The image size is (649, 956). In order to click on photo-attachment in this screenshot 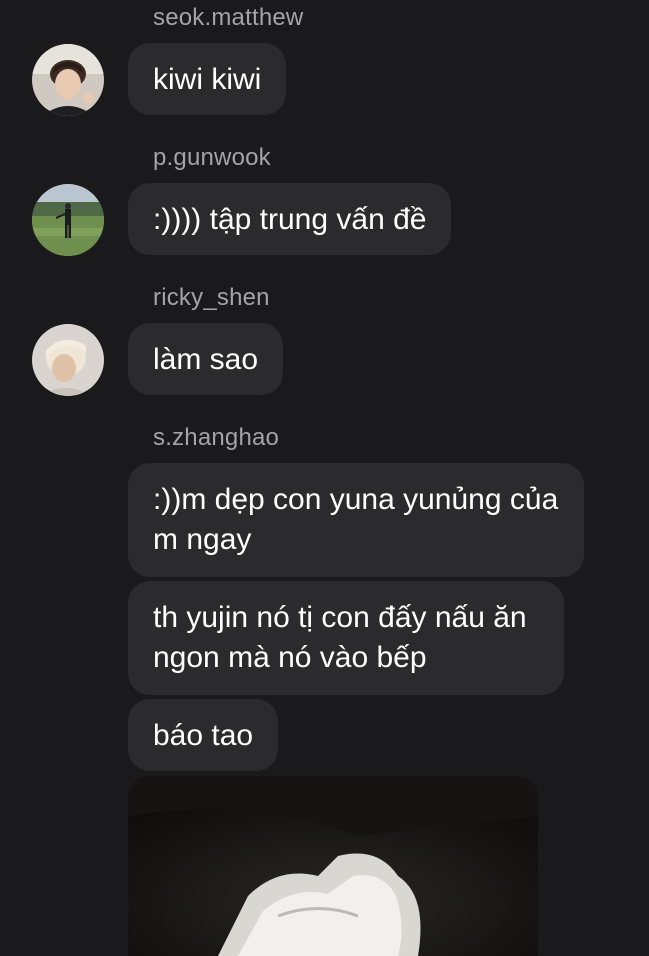, I will do `click(333, 866)`.